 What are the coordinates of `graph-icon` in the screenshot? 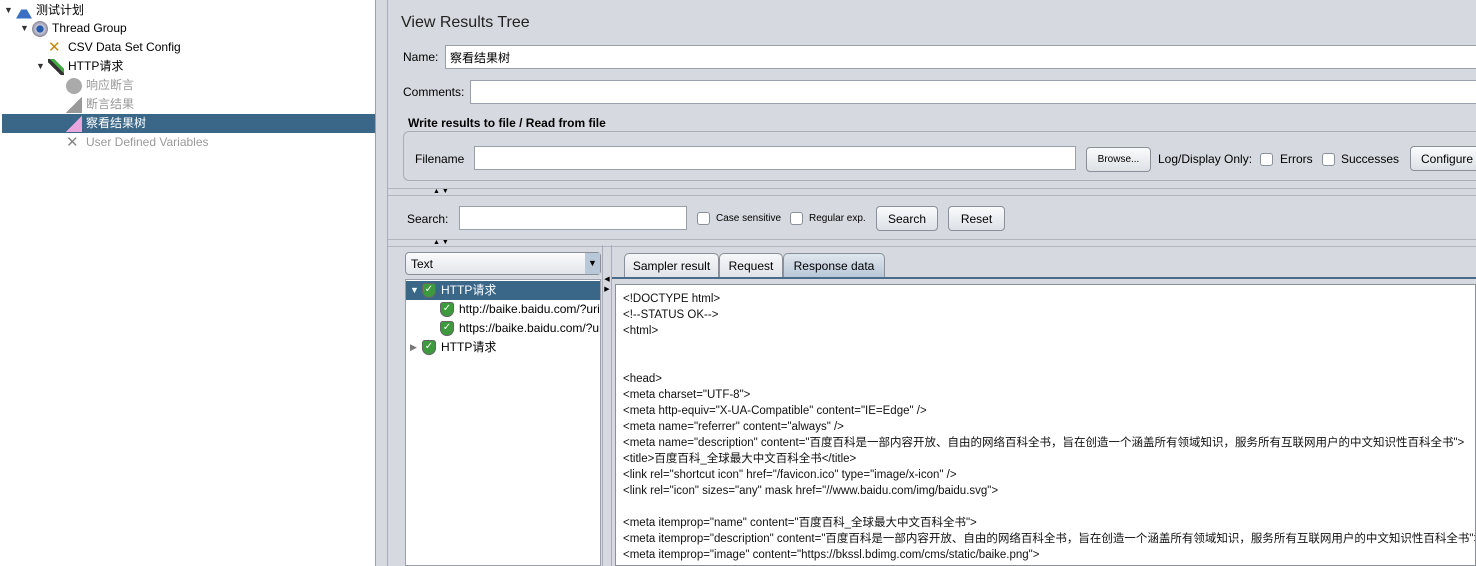 It's located at (74, 123).